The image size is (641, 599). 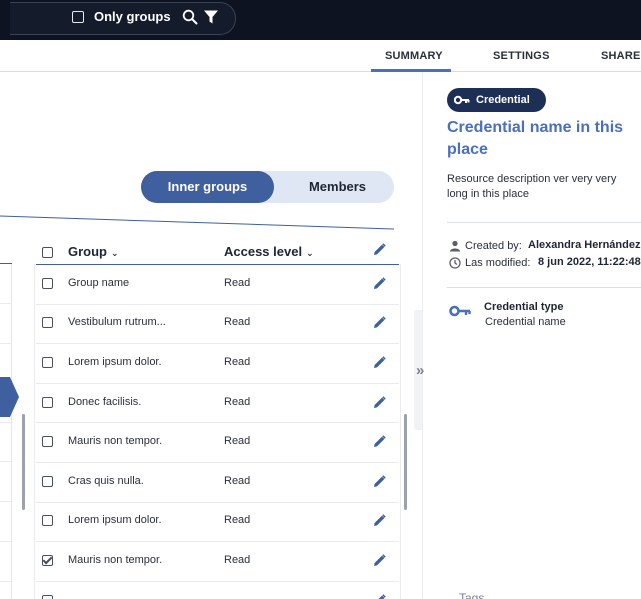 I want to click on only-groups-checkbox, so click(x=78, y=17).